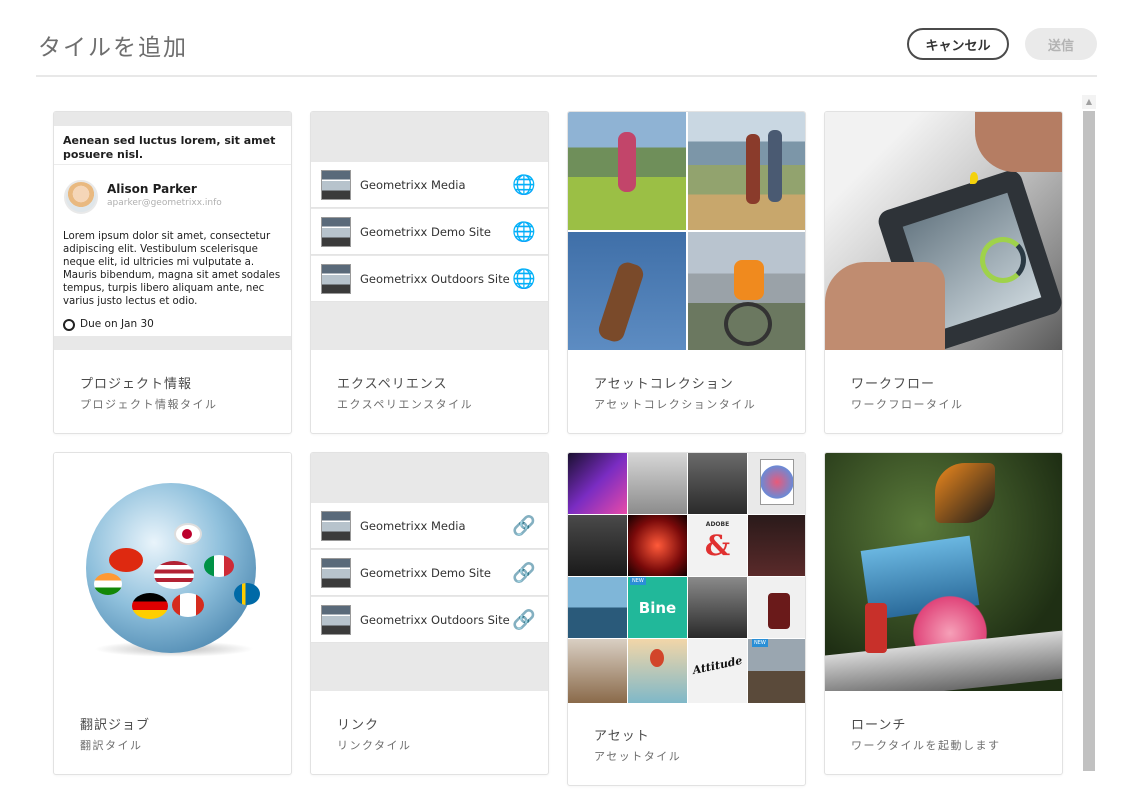  I want to click on list-item: Geometrixx Outdoors Site 🔗, so click(429, 620).